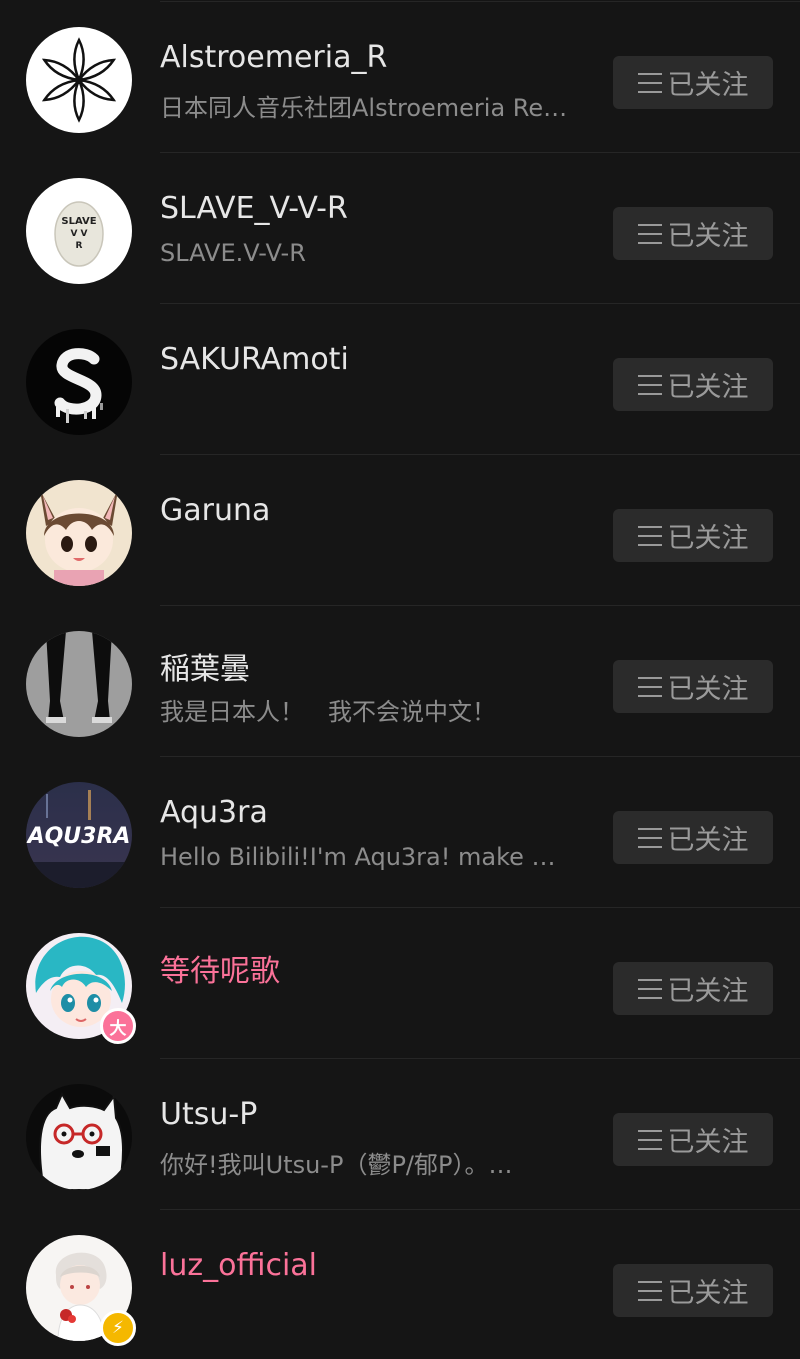  Describe the element at coordinates (78, 221) in the screenshot. I see `svg-text: SLAVE` at that location.